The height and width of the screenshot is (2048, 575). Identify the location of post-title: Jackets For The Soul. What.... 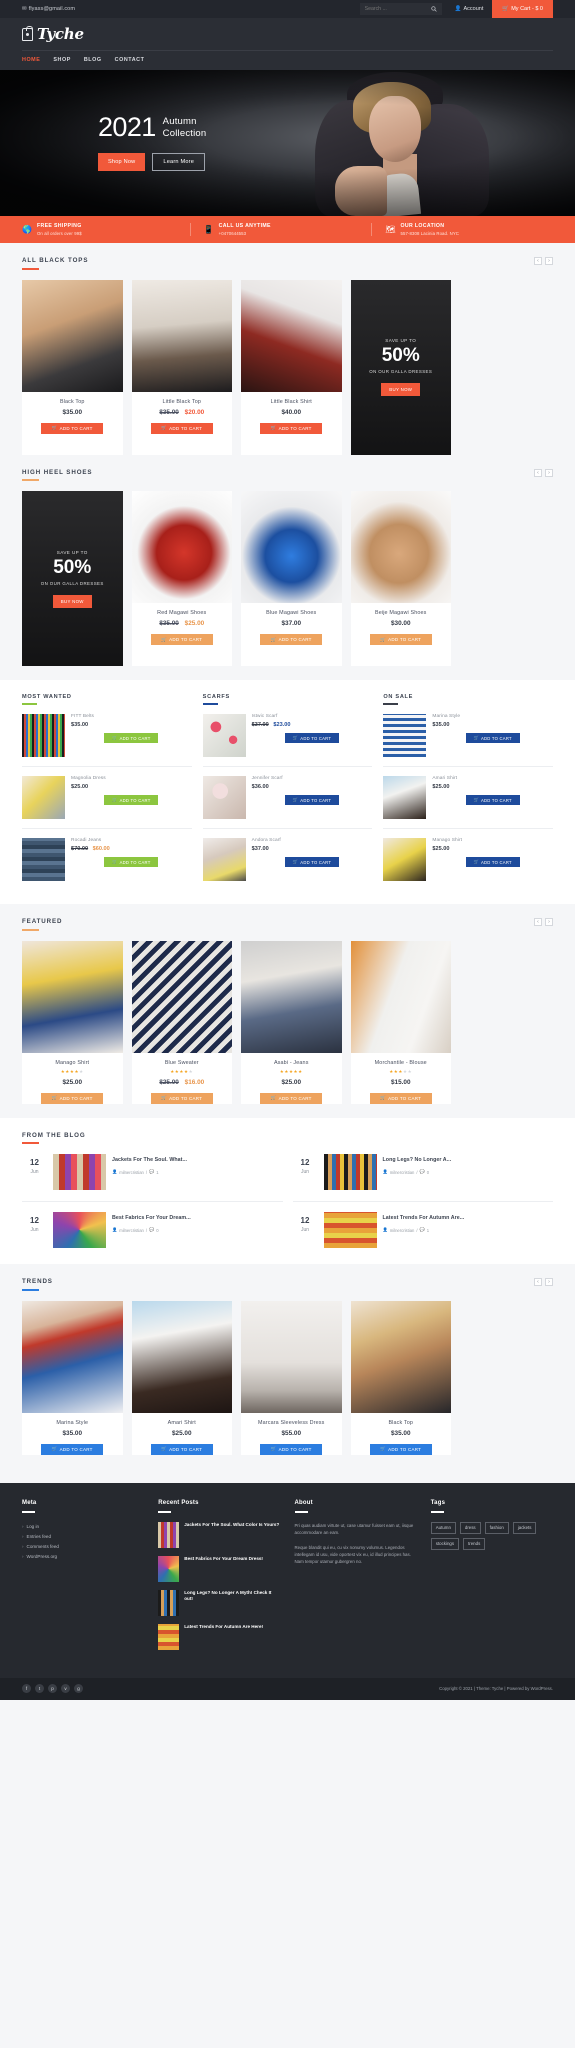
(197, 1160).